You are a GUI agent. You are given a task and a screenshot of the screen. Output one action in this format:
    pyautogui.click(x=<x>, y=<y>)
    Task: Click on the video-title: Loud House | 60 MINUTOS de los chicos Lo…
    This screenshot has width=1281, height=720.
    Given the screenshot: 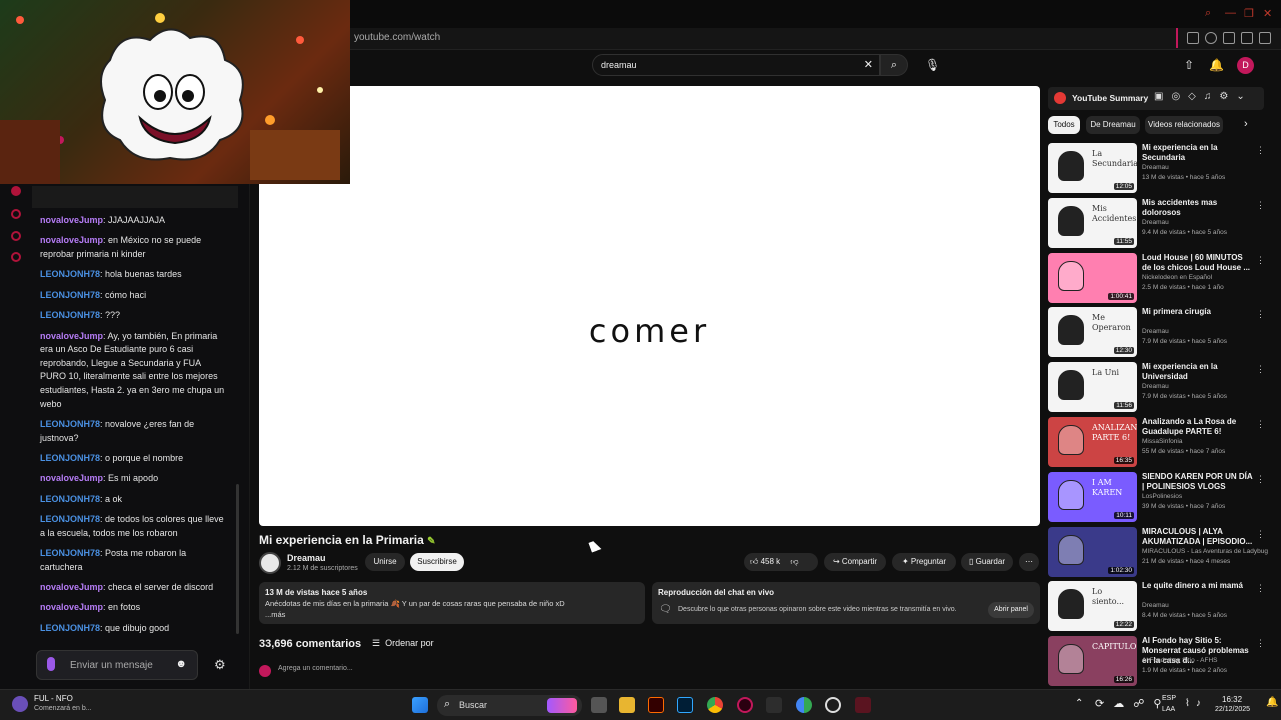 What is the action you would take?
    pyautogui.click(x=1198, y=263)
    